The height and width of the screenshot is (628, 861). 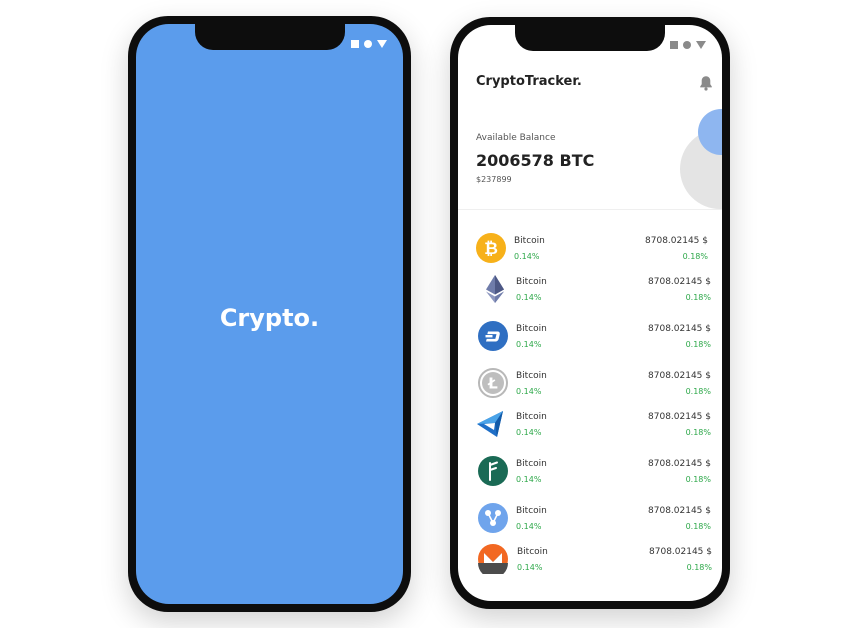 What do you see at coordinates (493, 559) in the screenshot?
I see `monero-icon` at bounding box center [493, 559].